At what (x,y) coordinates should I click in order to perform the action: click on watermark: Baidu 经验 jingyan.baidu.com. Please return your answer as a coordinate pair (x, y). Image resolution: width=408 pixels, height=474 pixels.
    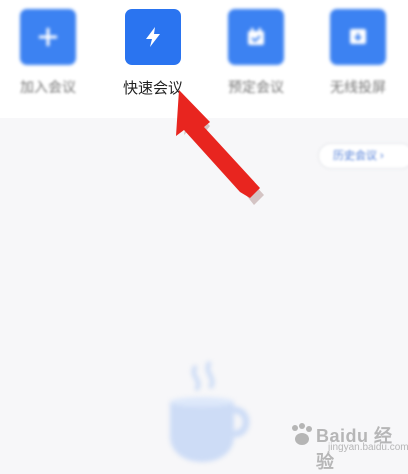
    Looking at the image, I should click on (348, 446).